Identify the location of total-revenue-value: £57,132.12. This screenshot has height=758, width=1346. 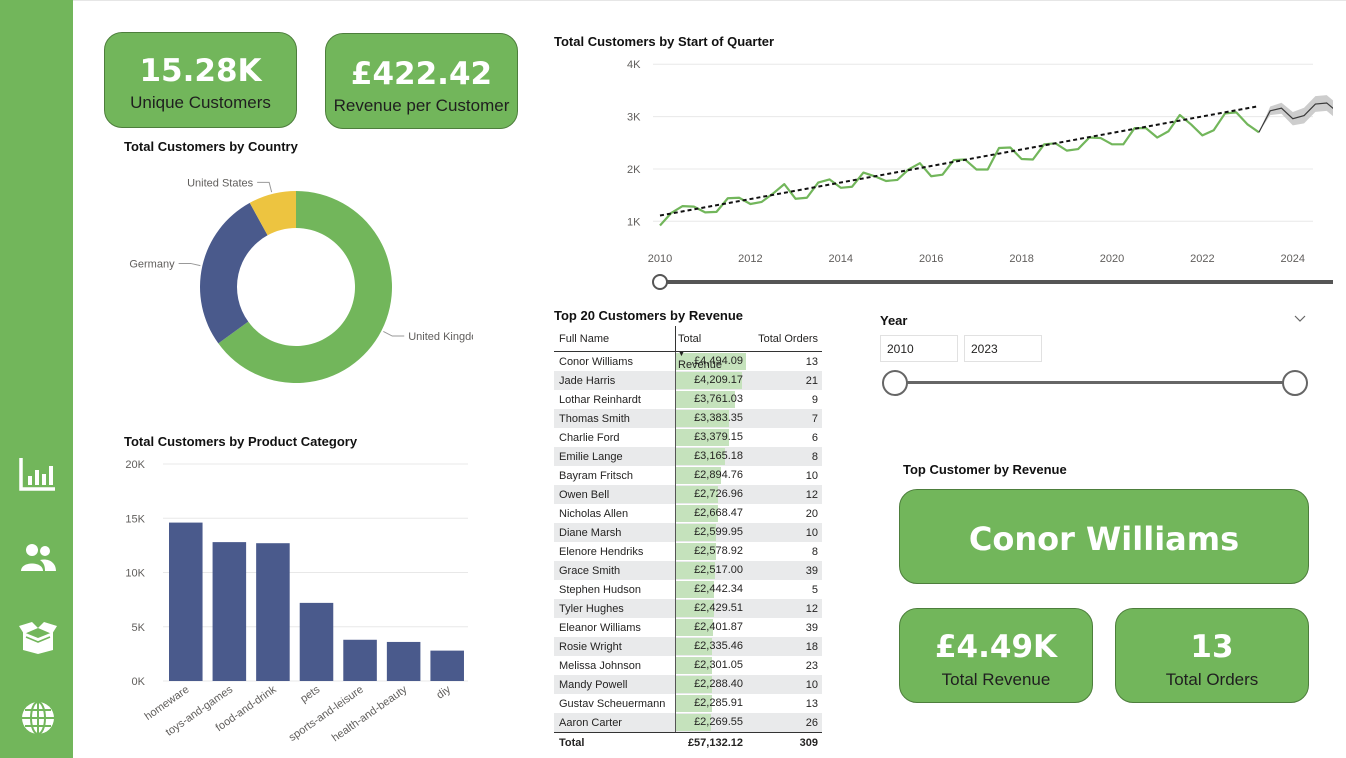
(715, 742).